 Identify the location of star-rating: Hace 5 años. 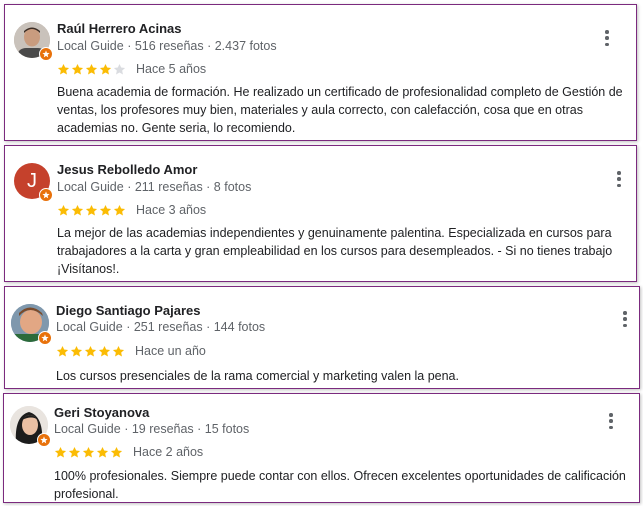
(131, 69).